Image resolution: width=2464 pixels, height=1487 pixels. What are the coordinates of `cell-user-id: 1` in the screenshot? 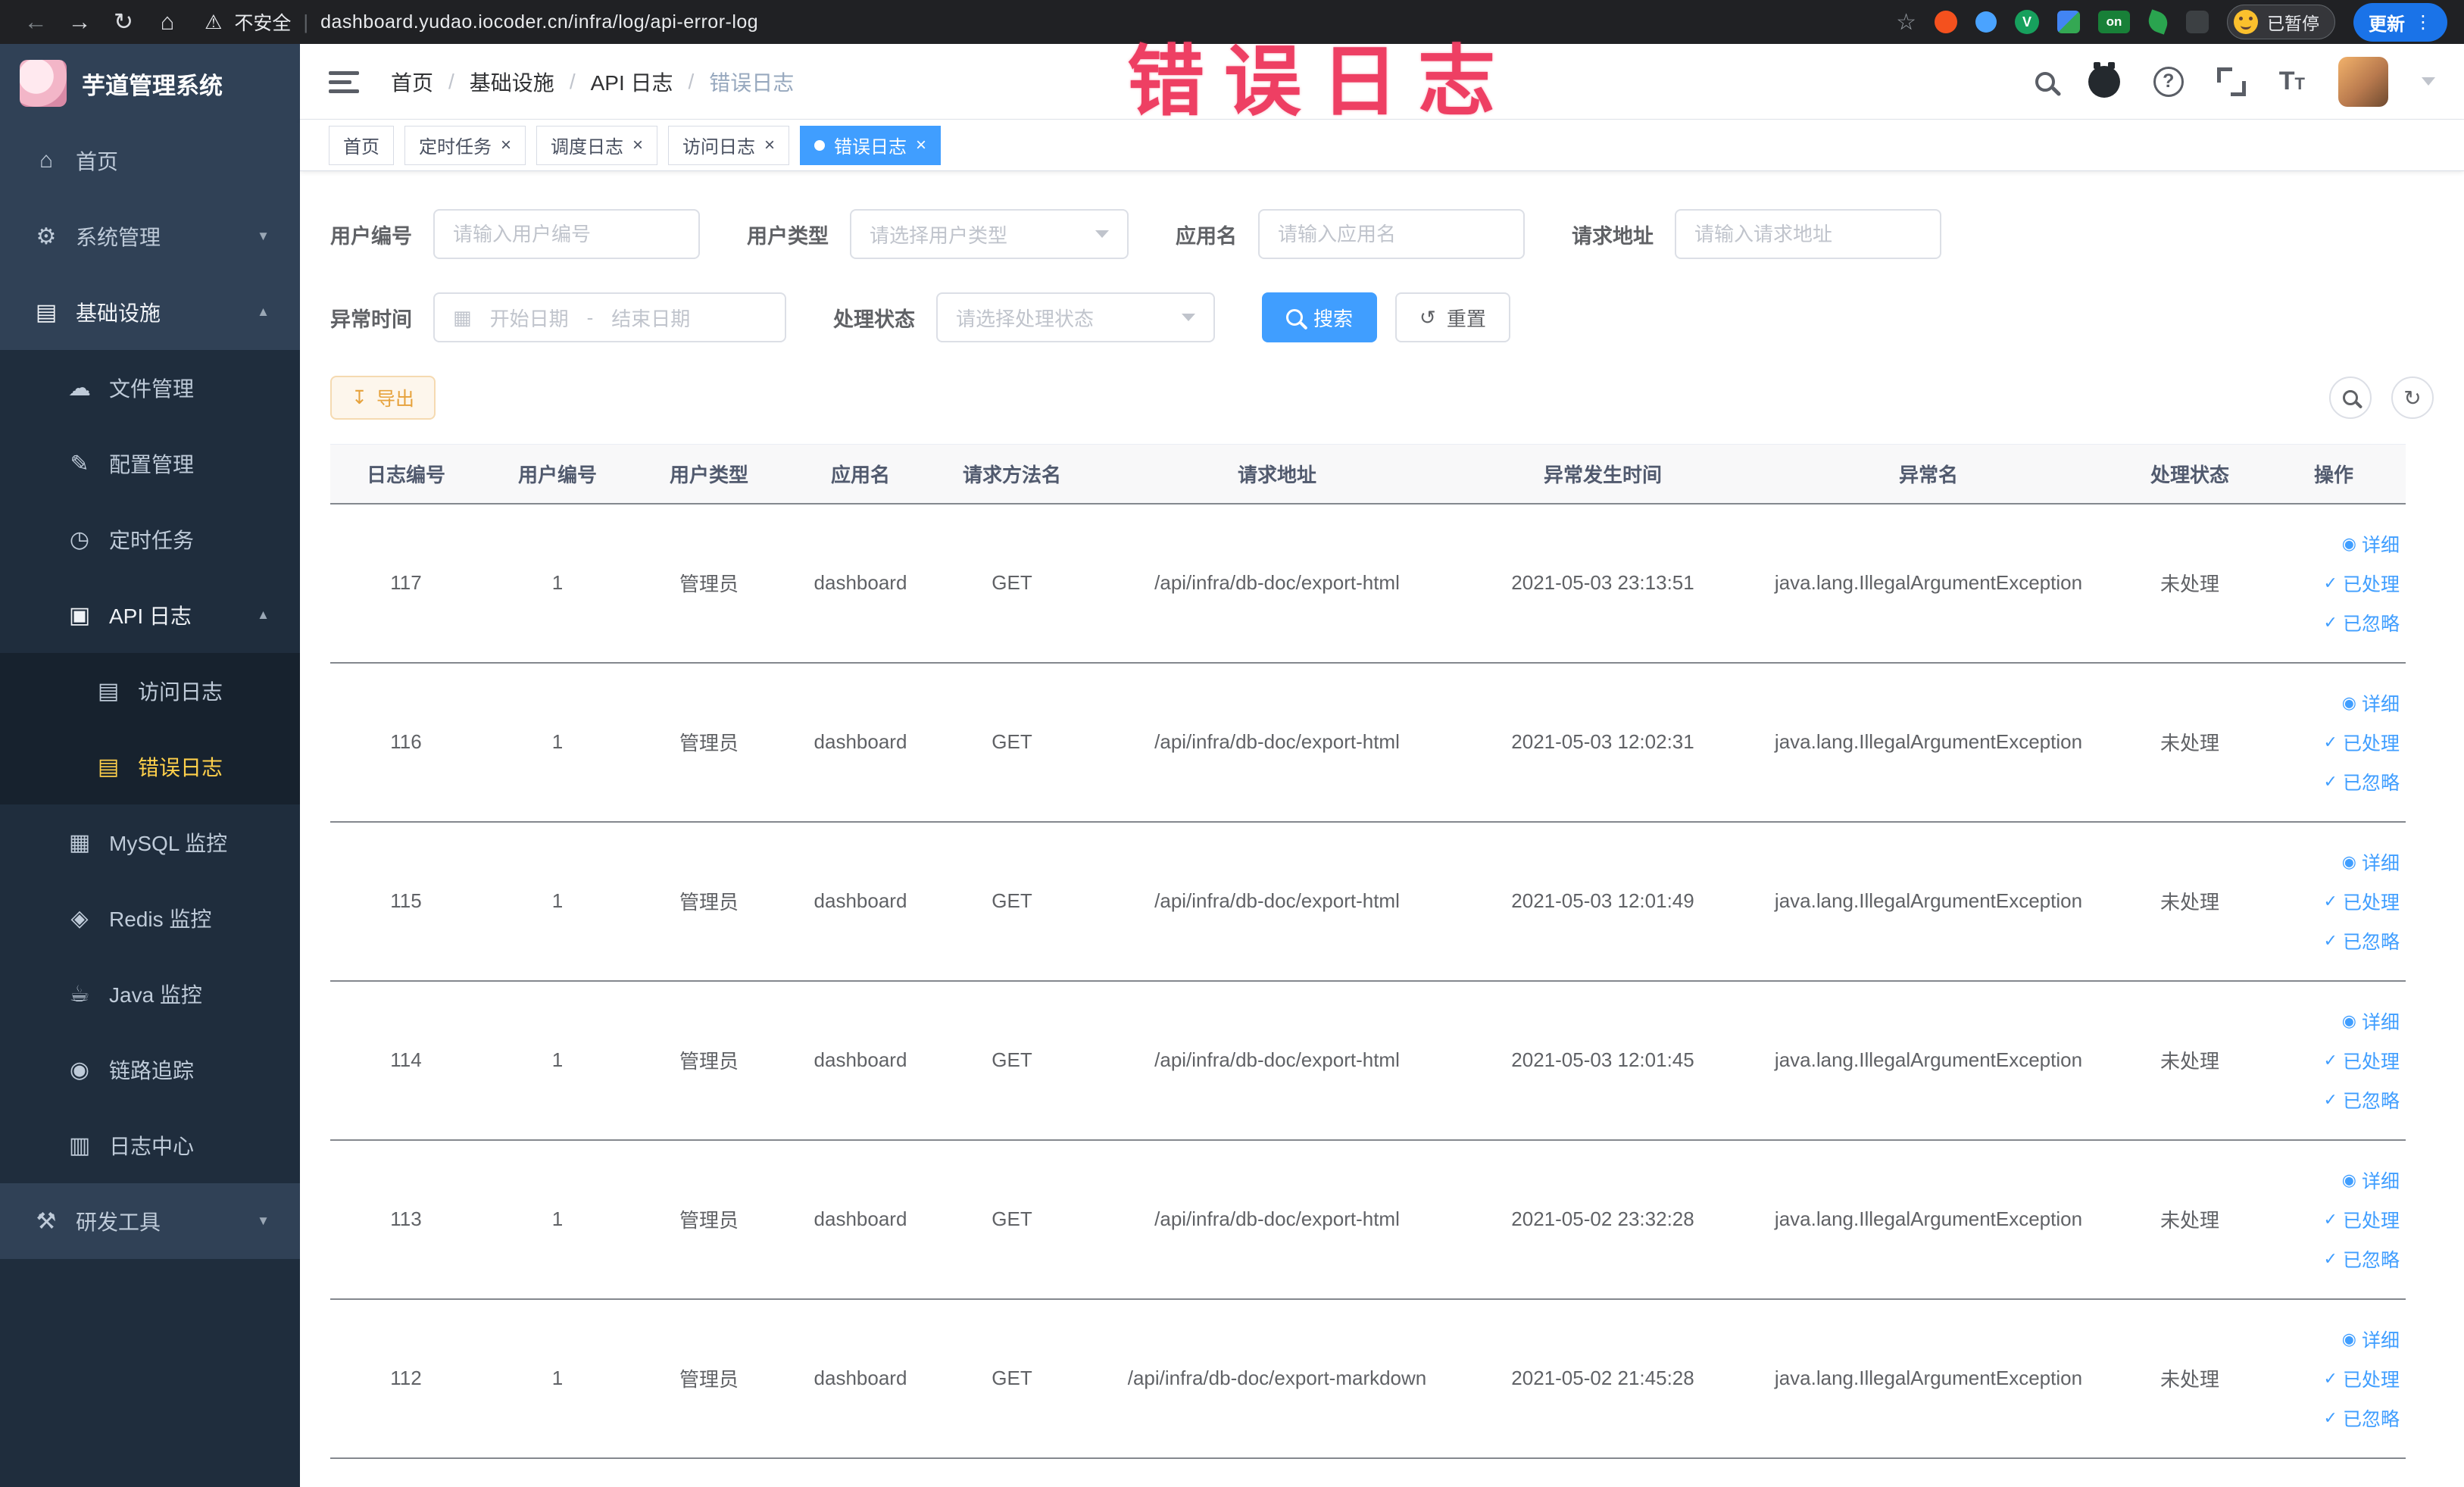 It's located at (557, 742).